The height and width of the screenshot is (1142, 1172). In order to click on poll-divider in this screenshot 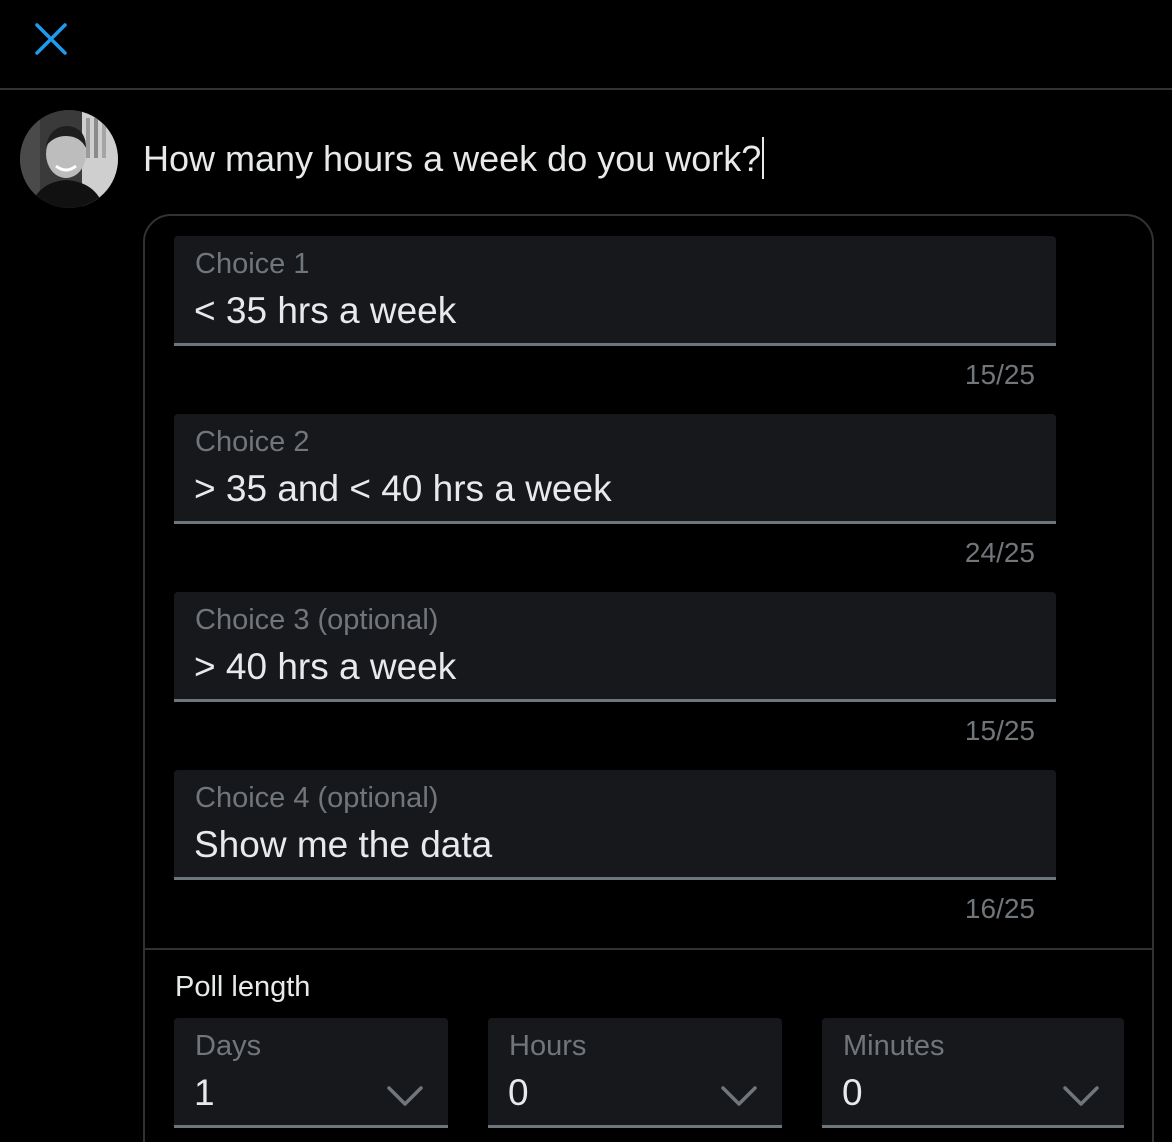, I will do `click(649, 949)`.